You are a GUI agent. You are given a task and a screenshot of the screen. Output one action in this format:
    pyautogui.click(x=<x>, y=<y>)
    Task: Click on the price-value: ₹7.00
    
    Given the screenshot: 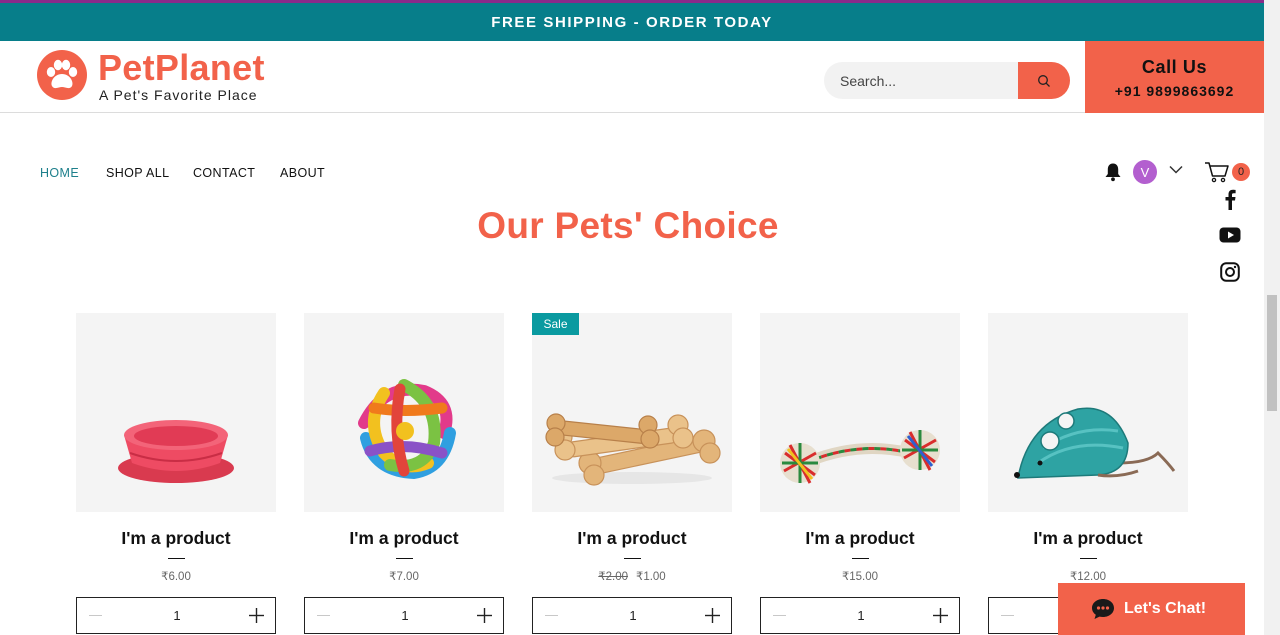 What is the action you would take?
    pyautogui.click(x=404, y=577)
    